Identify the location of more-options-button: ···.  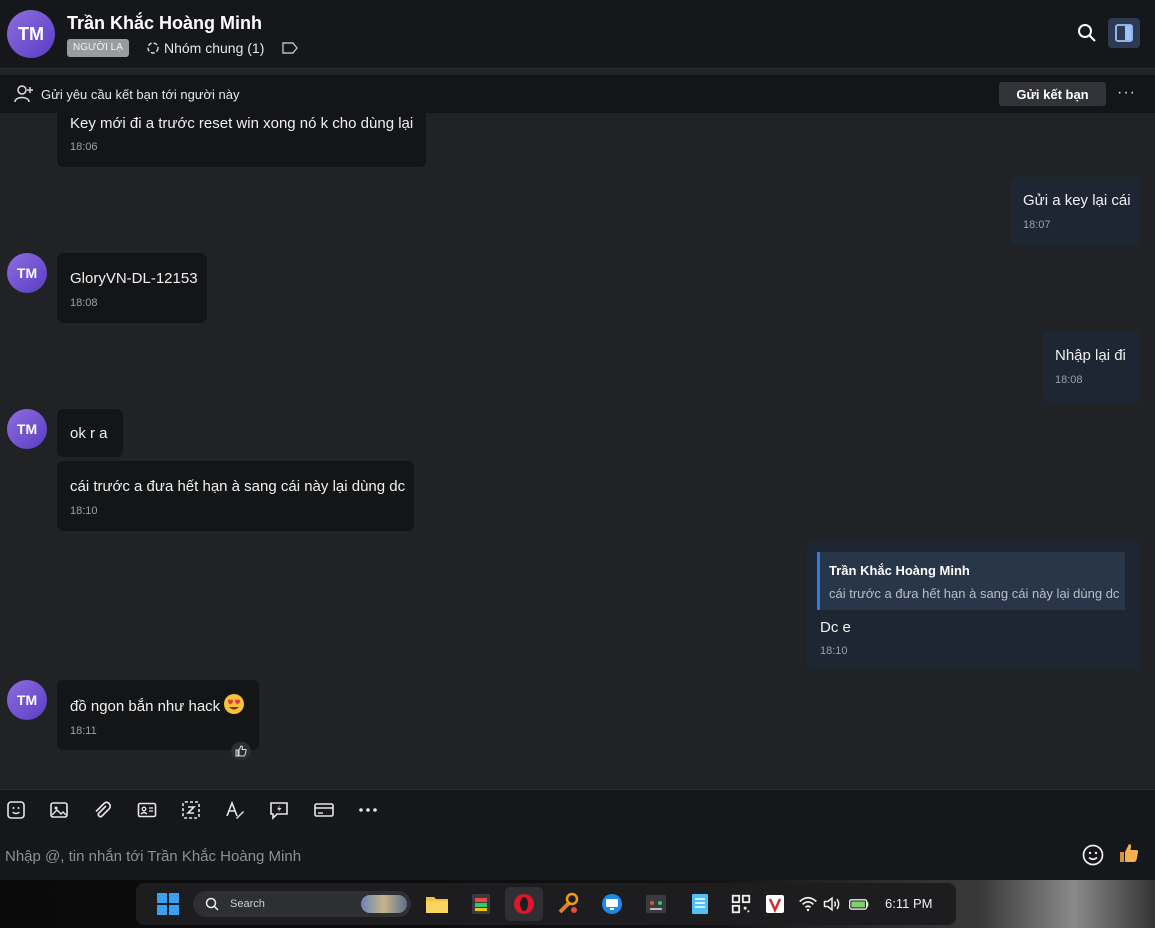
(1126, 93).